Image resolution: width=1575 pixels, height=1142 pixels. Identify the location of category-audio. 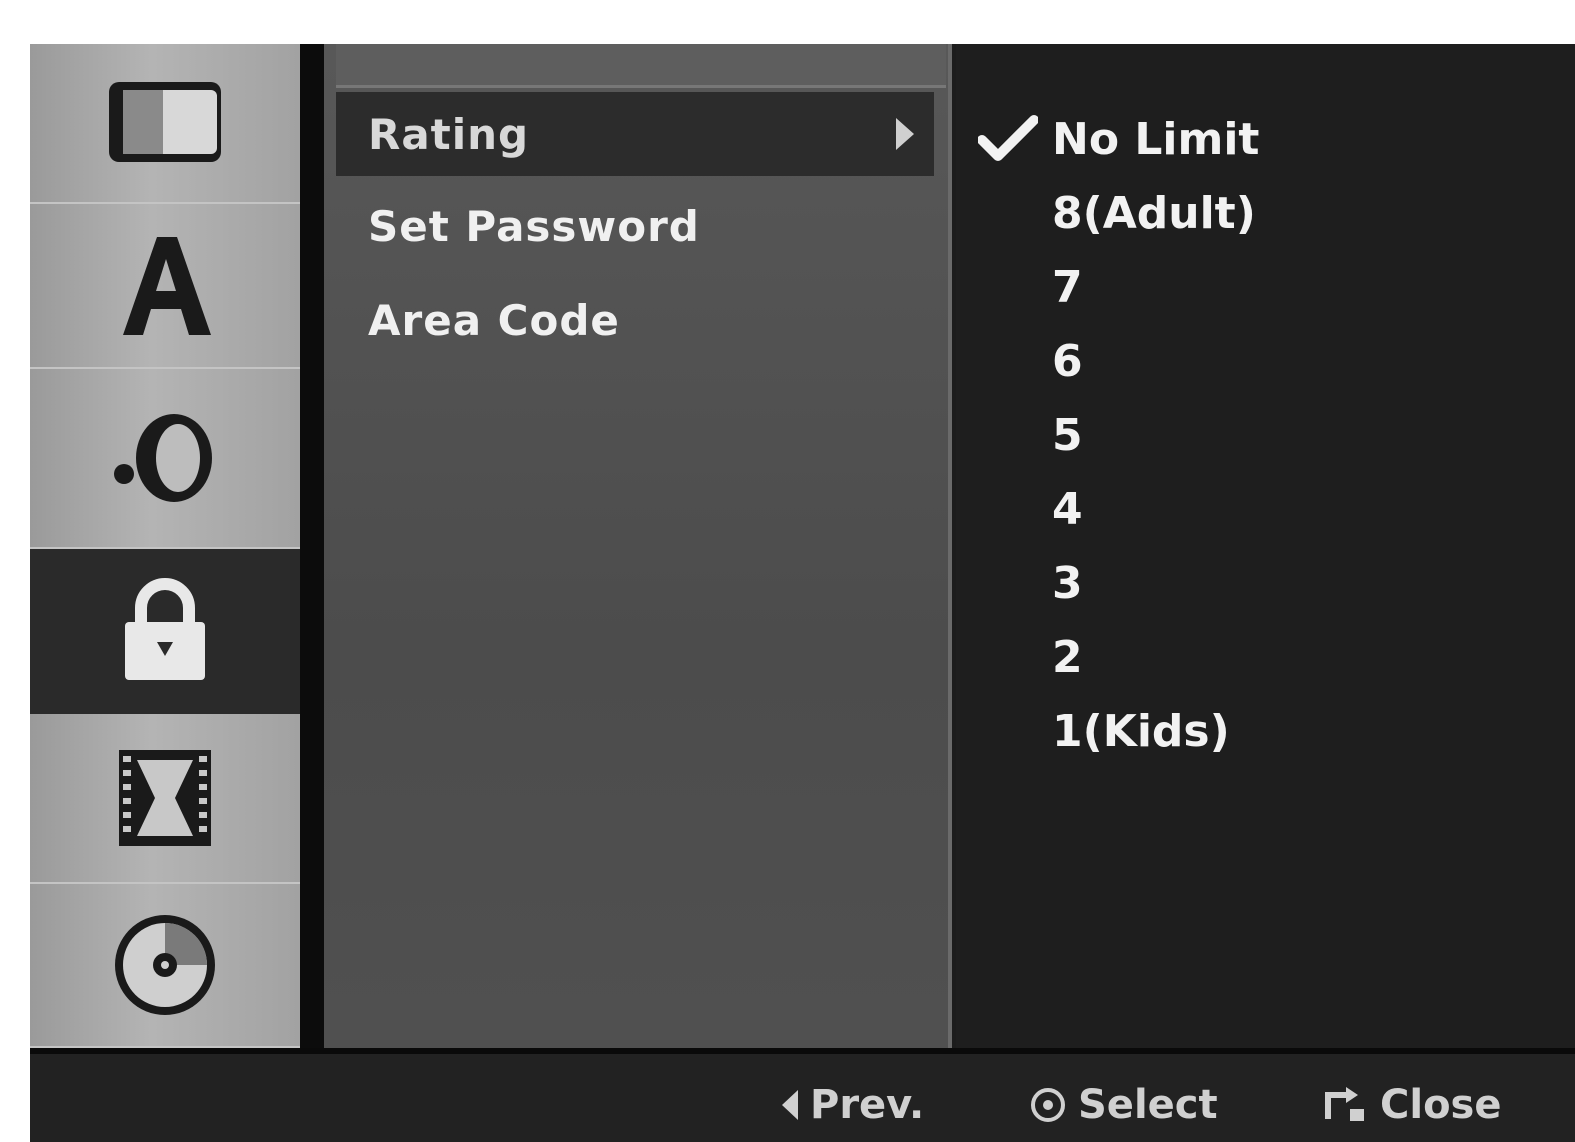
(165, 459).